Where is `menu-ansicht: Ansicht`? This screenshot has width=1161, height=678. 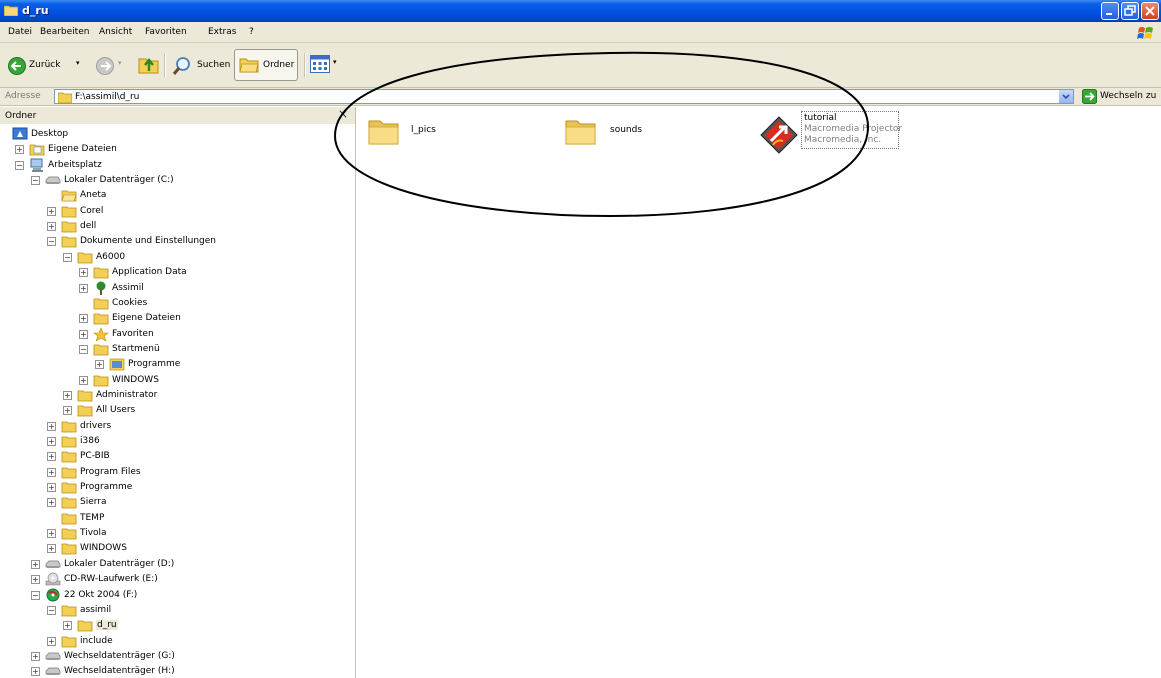
menu-ansicht: Ansicht is located at coordinates (115, 32).